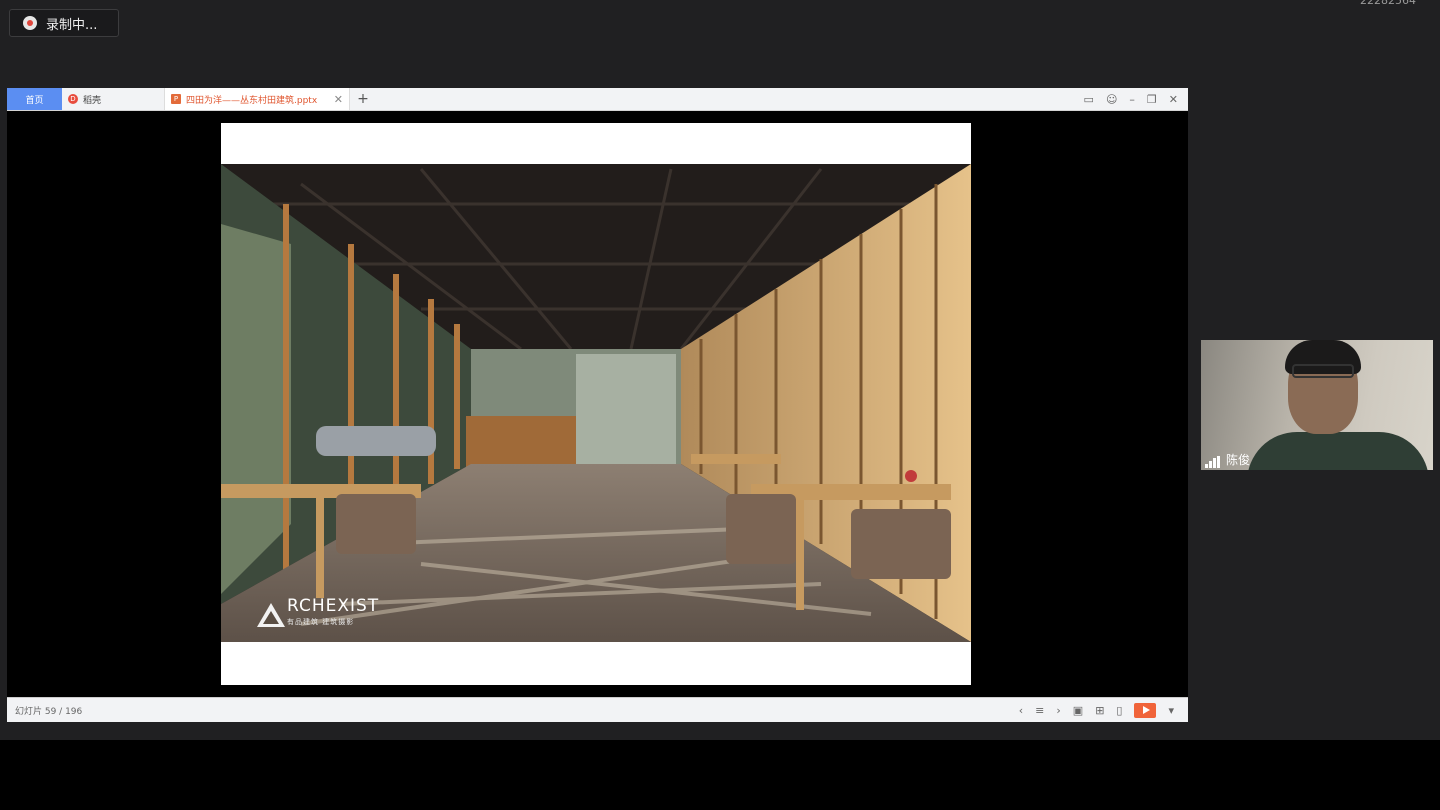  What do you see at coordinates (1111, 99) in the screenshot?
I see `user-avatar-icon: ☺` at bounding box center [1111, 99].